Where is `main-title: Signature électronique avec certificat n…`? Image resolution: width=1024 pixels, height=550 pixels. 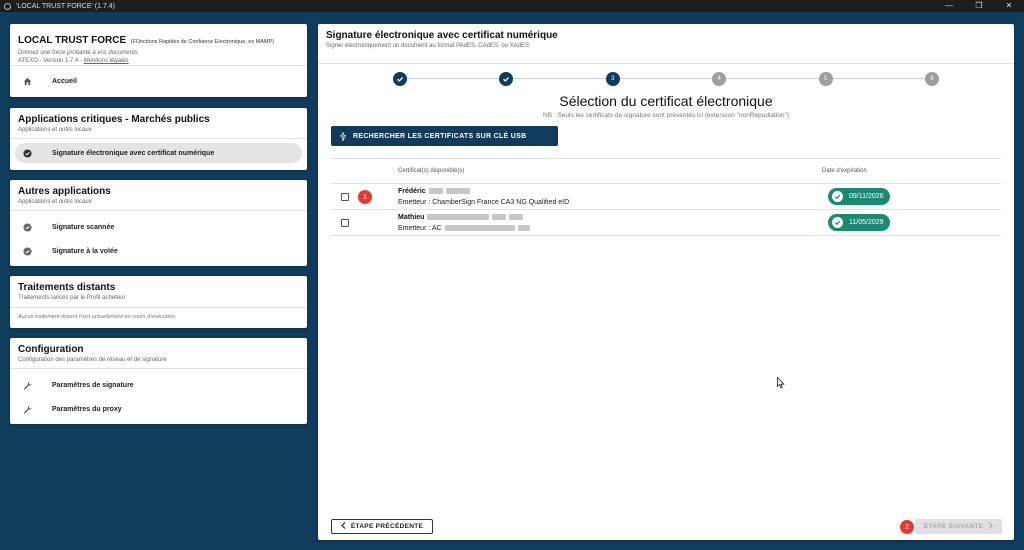
main-title: Signature électronique avec certificat n… is located at coordinates (442, 35).